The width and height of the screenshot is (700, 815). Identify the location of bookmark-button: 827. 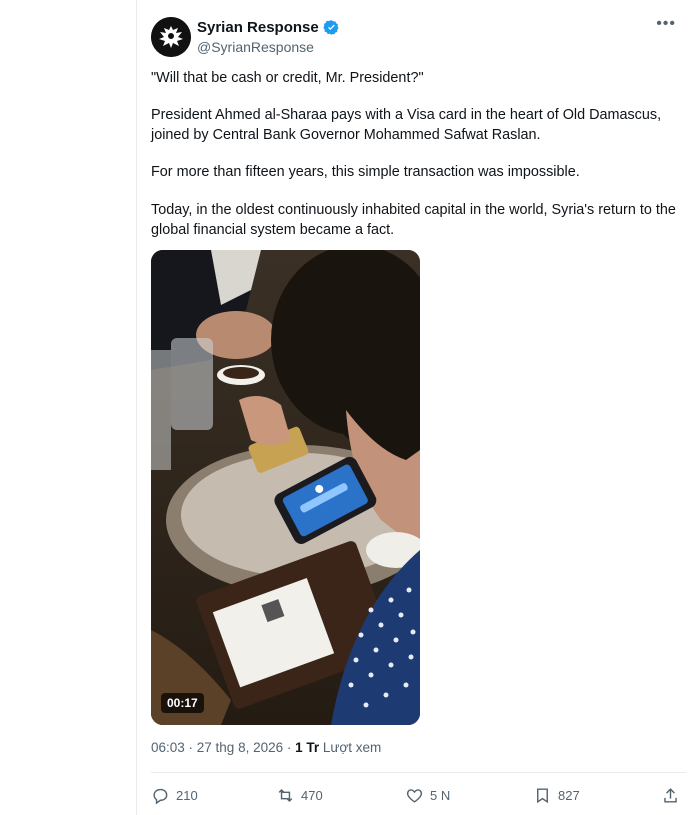
(556, 795).